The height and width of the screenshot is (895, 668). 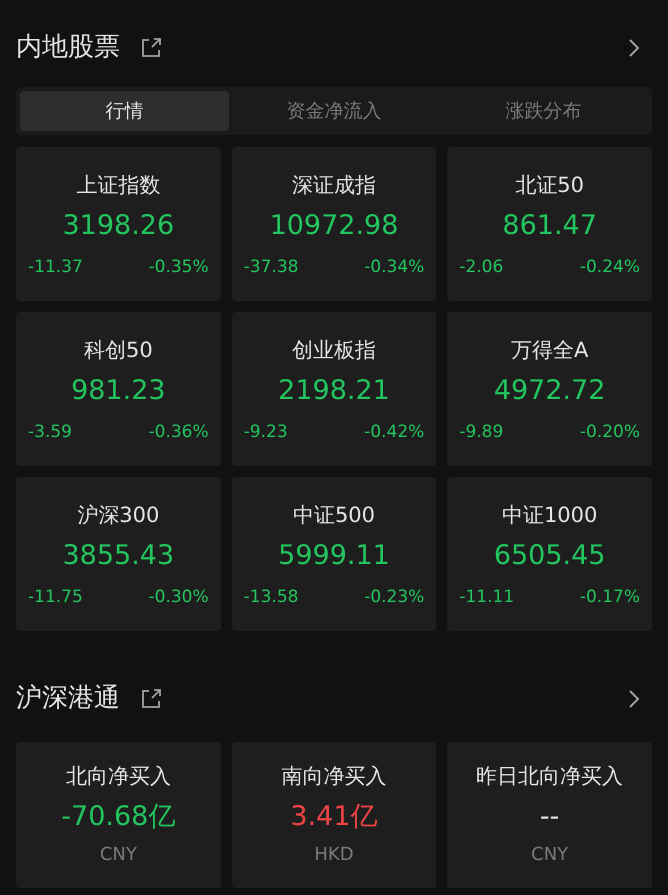 What do you see at coordinates (394, 267) in the screenshot?
I see `change-percent: -0.34%` at bounding box center [394, 267].